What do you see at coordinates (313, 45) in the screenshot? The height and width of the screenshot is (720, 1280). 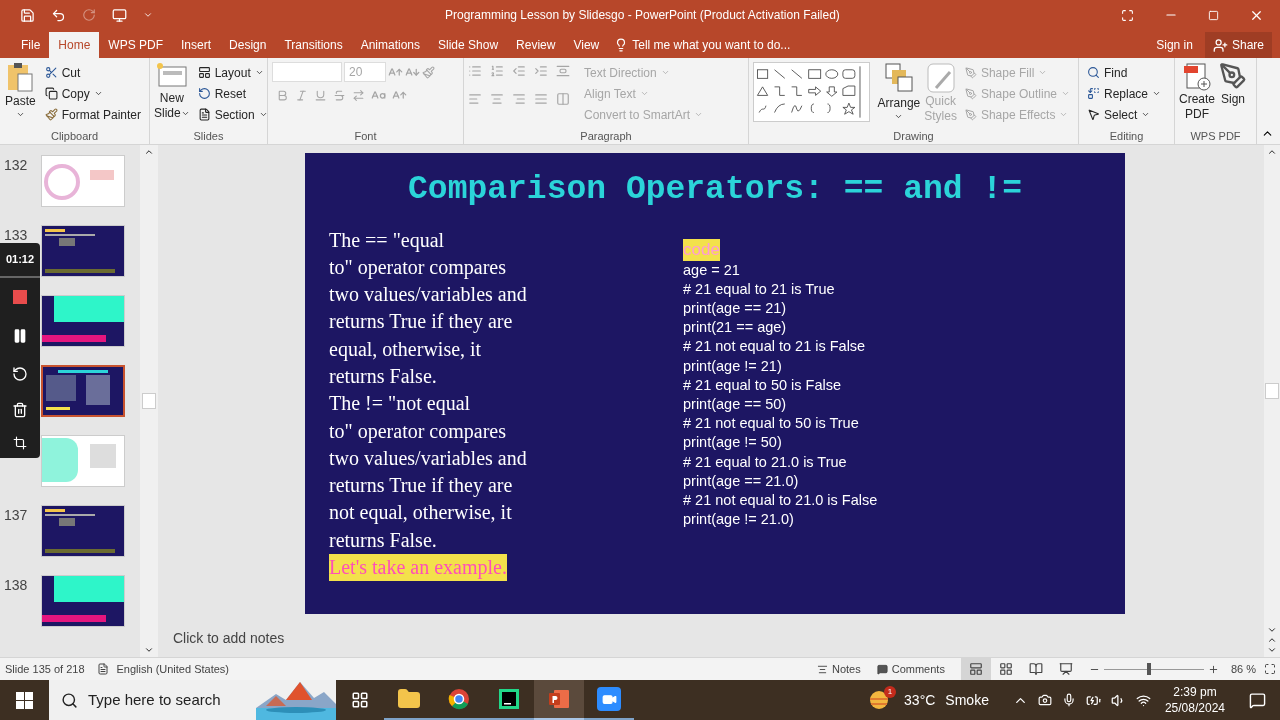 I see `menu-tab: Transitions` at bounding box center [313, 45].